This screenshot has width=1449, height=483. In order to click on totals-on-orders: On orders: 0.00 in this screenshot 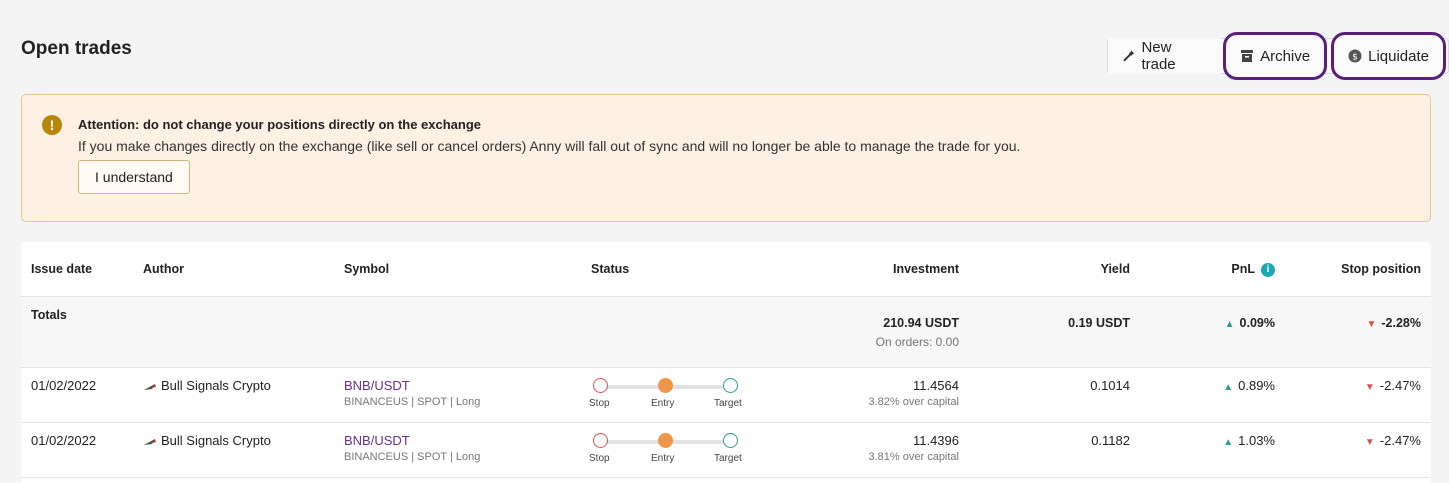, I will do `click(917, 342)`.